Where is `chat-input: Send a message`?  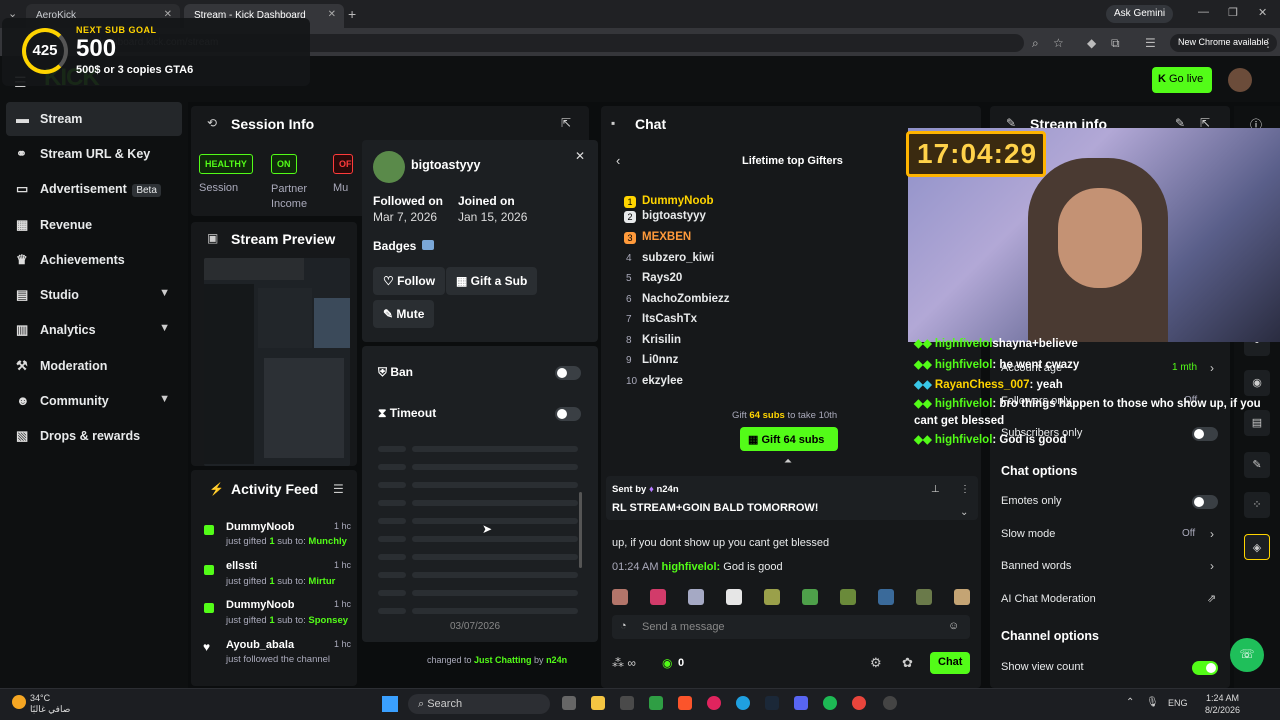 chat-input: Send a message is located at coordinates (791, 627).